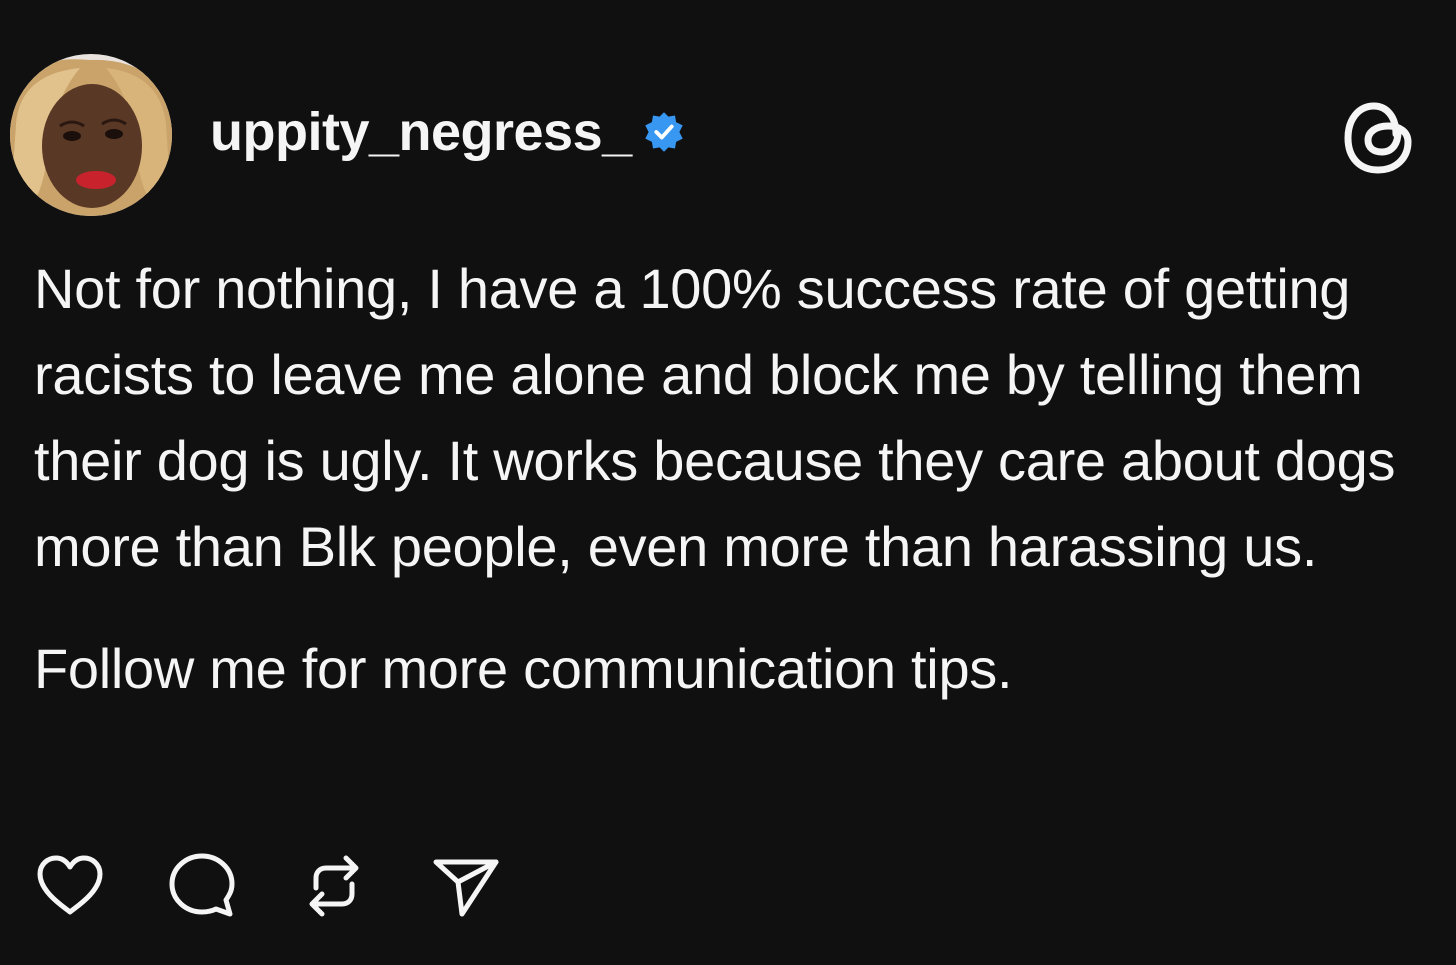 This screenshot has width=1456, height=965. I want to click on avatar-image, so click(91, 135).